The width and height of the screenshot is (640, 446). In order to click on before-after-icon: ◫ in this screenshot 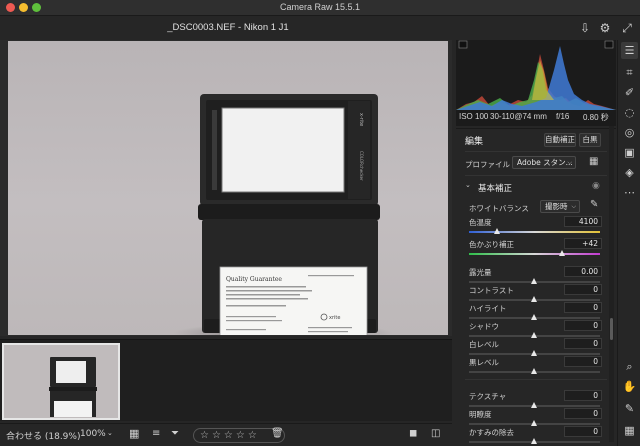, I will do `click(435, 433)`.